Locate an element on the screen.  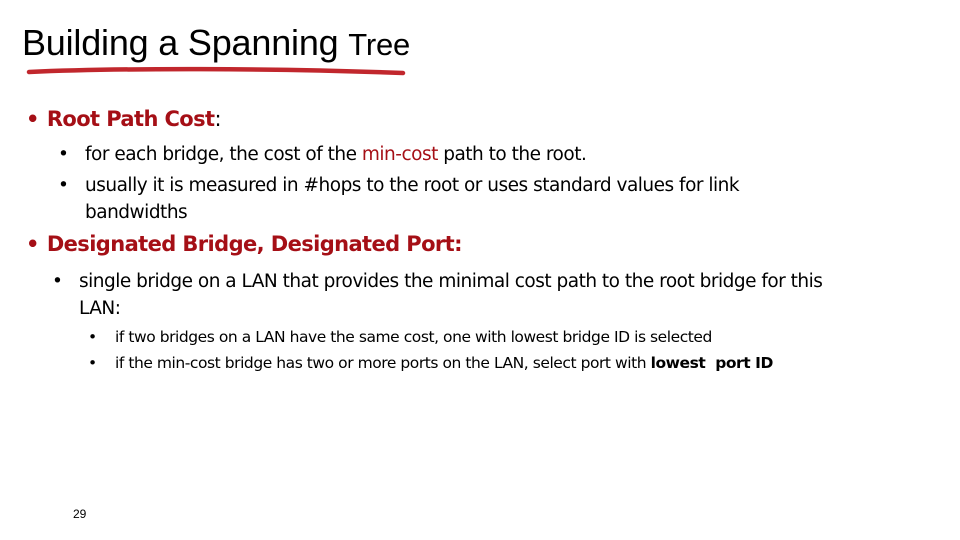
text-pre: for each bridge, the cost of the is located at coordinates (223, 154).